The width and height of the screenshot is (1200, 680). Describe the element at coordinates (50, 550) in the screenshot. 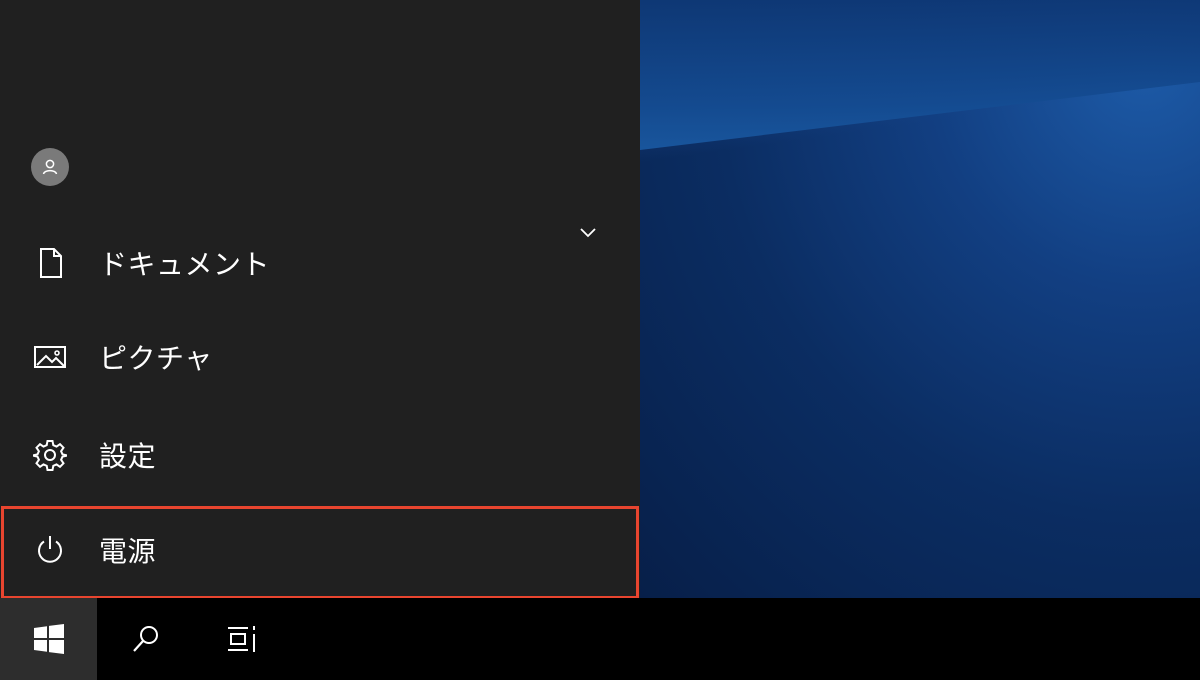

I see `power-icon` at that location.